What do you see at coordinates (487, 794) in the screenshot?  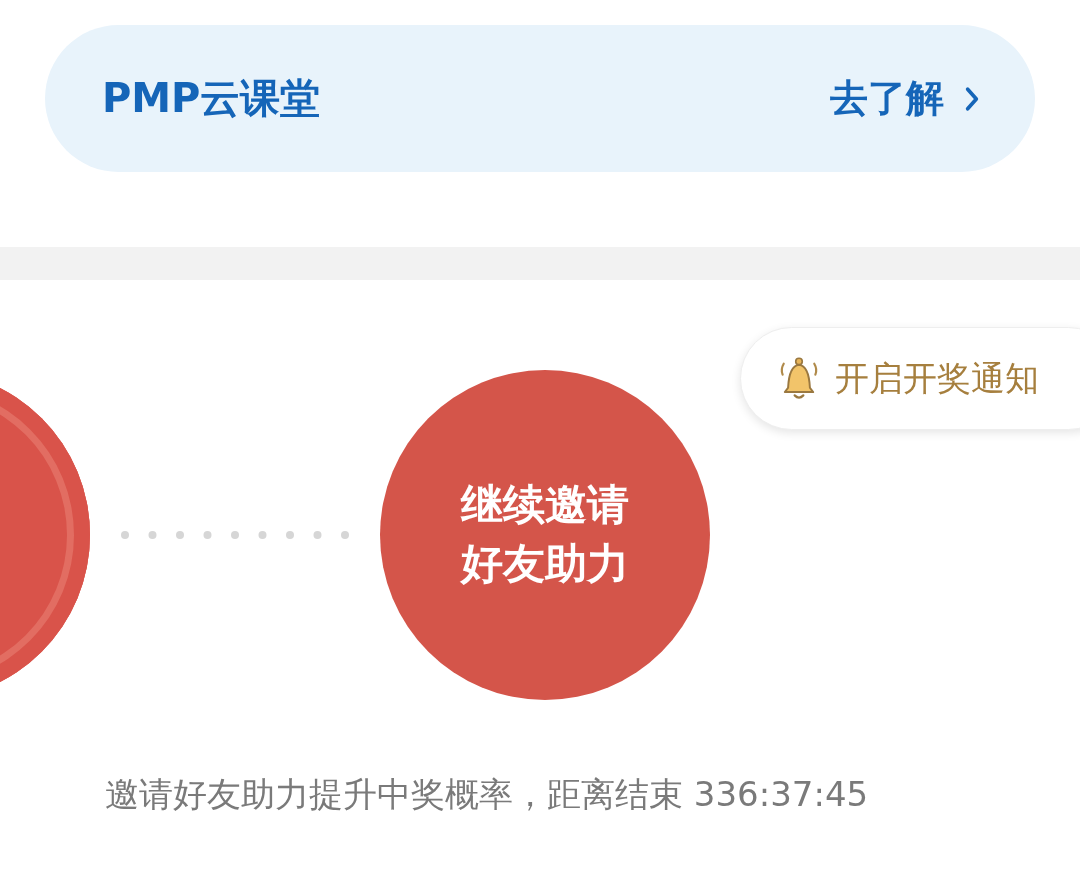 I see `countdown-text: 邀请好友助力提升中奖概率，距离结束 336:37:45` at bounding box center [487, 794].